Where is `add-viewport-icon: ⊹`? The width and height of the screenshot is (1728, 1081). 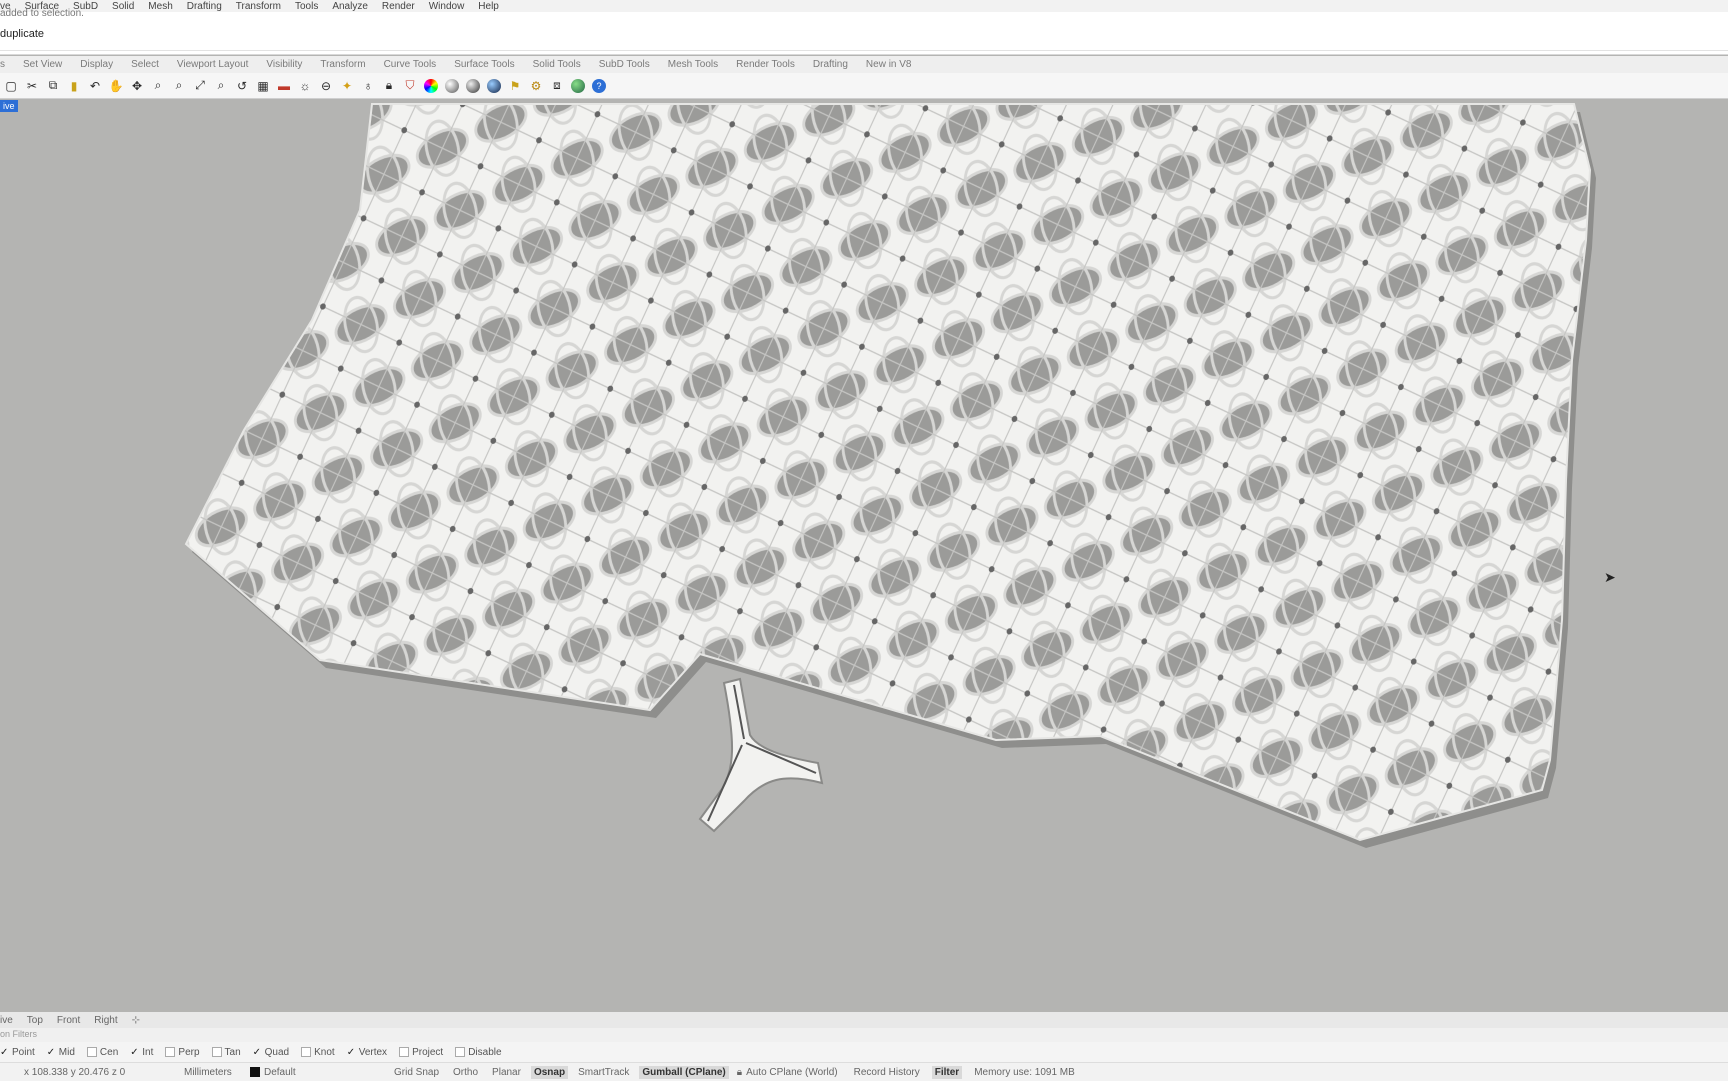
add-viewport-icon: ⊹ is located at coordinates (136, 1020).